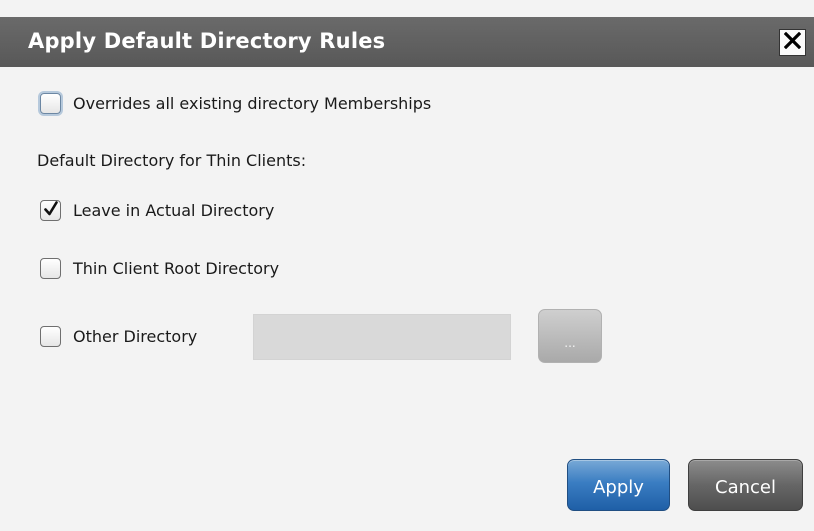  I want to click on close-icon, so click(792, 42).